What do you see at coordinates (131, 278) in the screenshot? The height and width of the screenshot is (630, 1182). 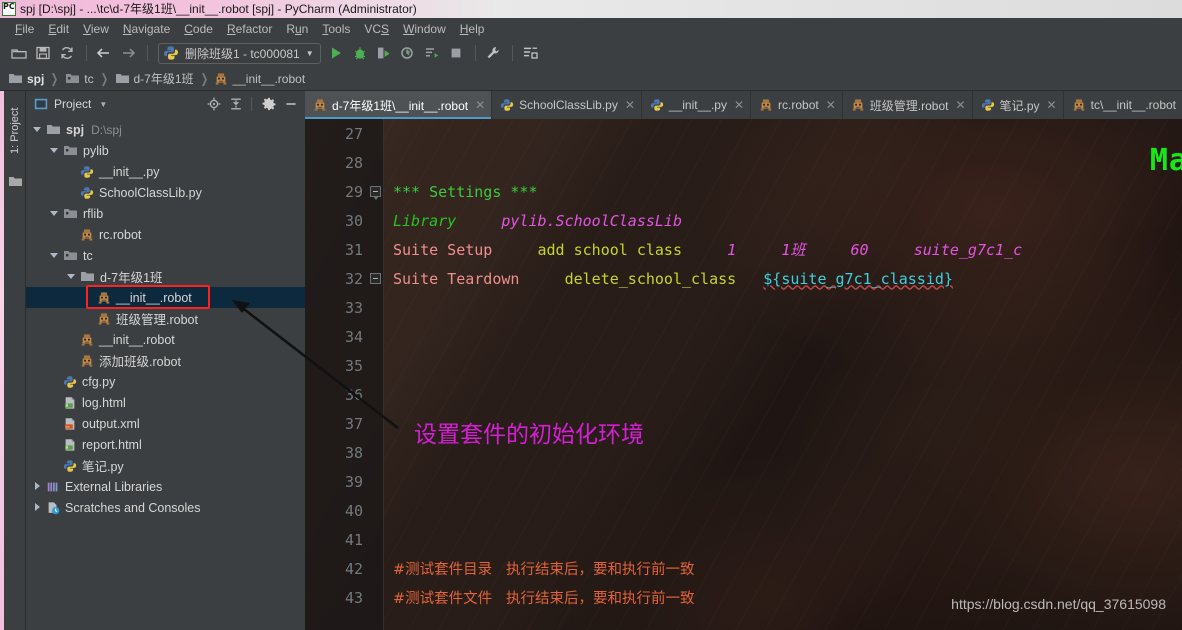 I see `tree-node-label: d-7年级1班` at bounding box center [131, 278].